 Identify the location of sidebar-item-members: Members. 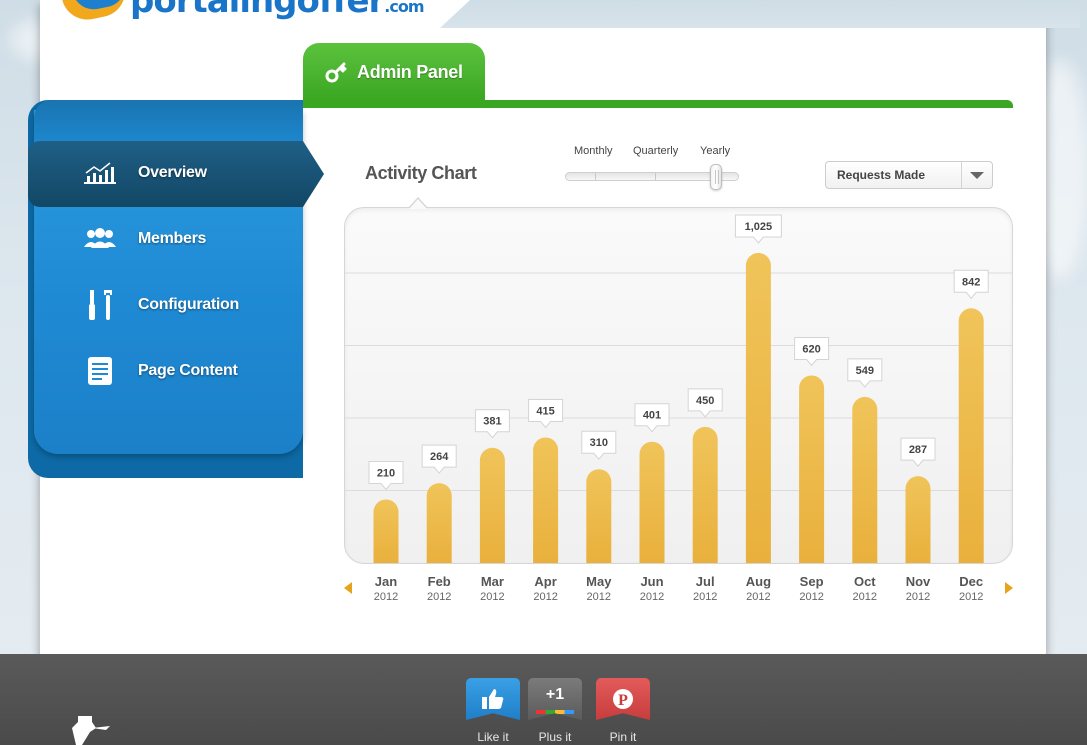
(144, 239).